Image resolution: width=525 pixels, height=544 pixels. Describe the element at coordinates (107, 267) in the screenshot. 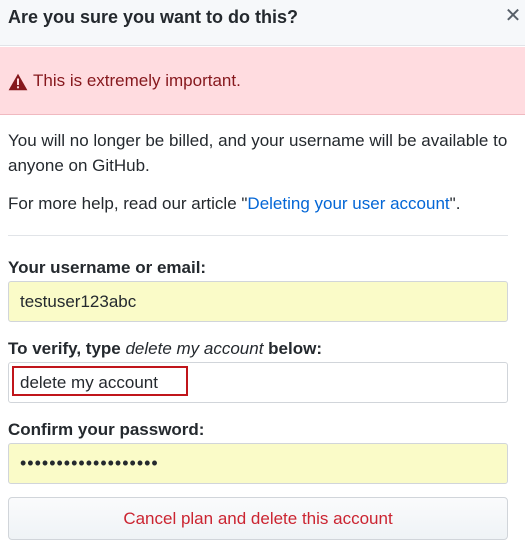

I see `username-label: Your username or email:` at that location.